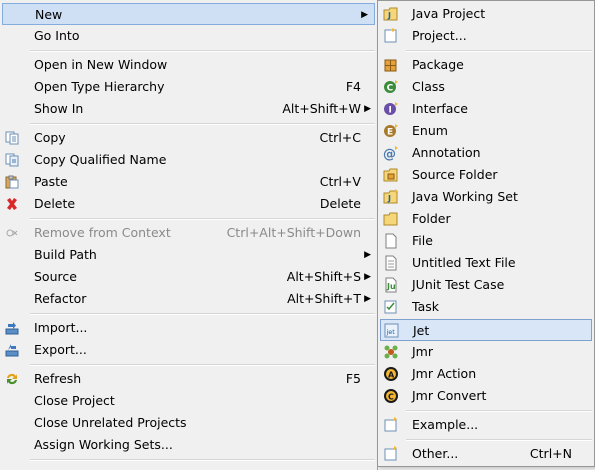  What do you see at coordinates (486, 307) in the screenshot?
I see `submenu-item-task: Task` at bounding box center [486, 307].